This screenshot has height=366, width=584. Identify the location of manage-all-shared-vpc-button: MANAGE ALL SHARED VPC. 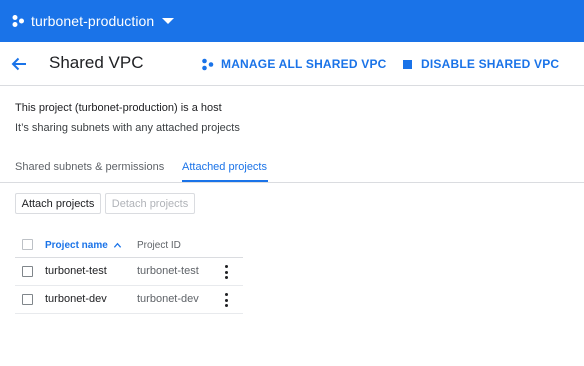
(294, 64).